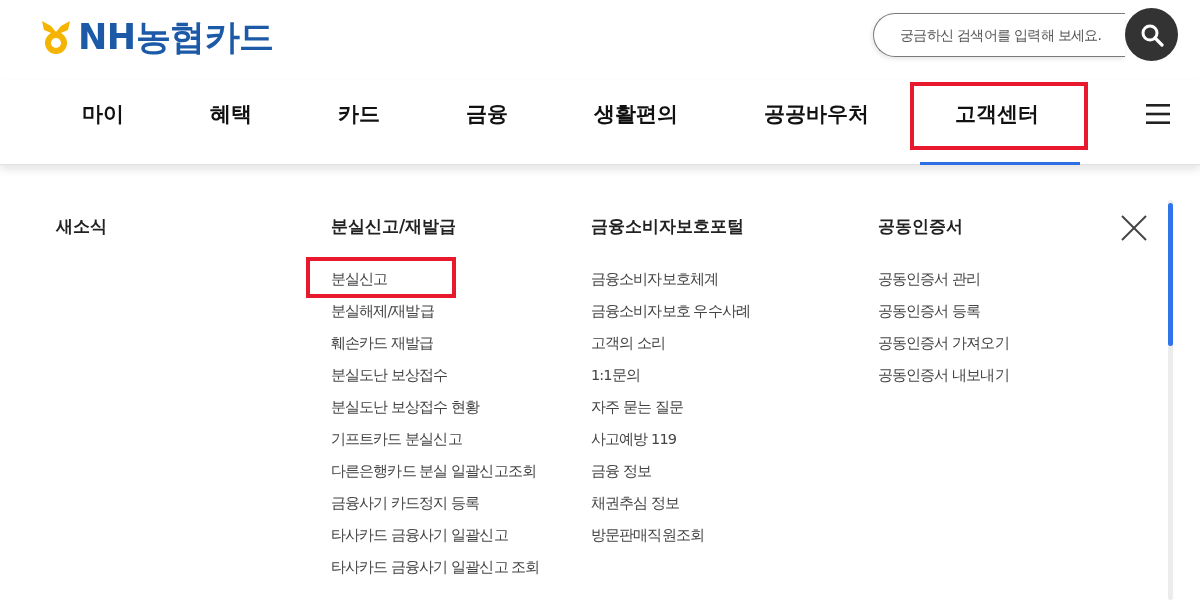 This screenshot has height=600, width=1200. Describe the element at coordinates (103, 122) in the screenshot. I see `nav-tab: 마이` at that location.